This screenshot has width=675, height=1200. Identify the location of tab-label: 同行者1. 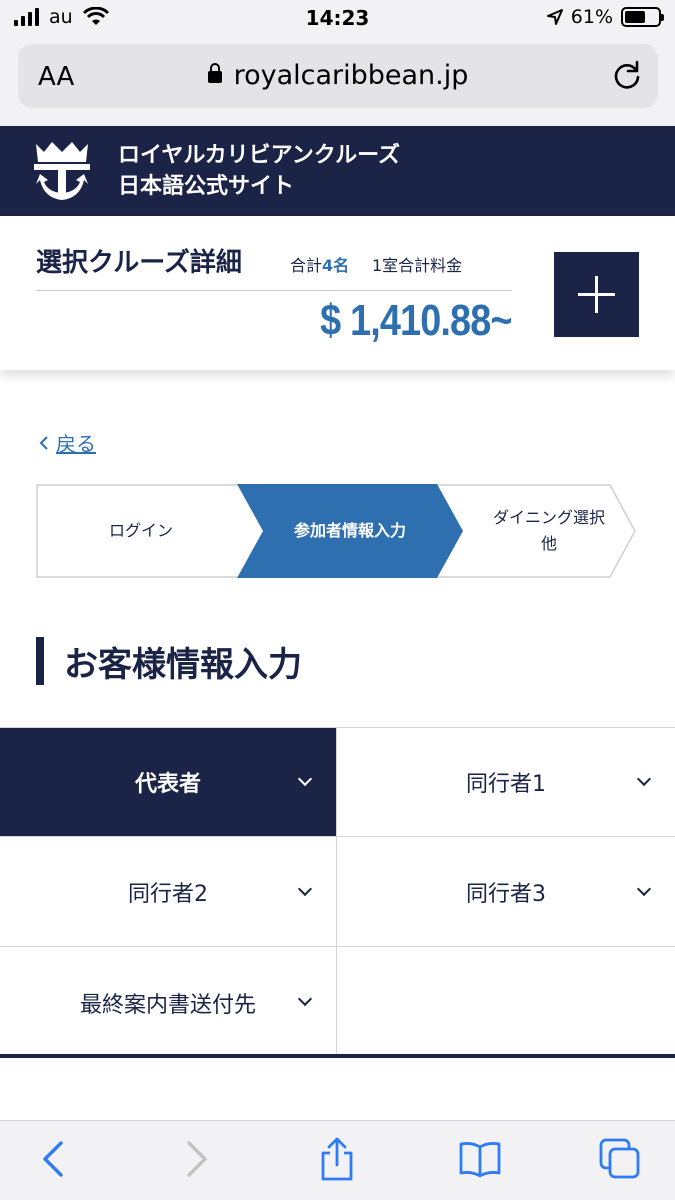
(506, 784).